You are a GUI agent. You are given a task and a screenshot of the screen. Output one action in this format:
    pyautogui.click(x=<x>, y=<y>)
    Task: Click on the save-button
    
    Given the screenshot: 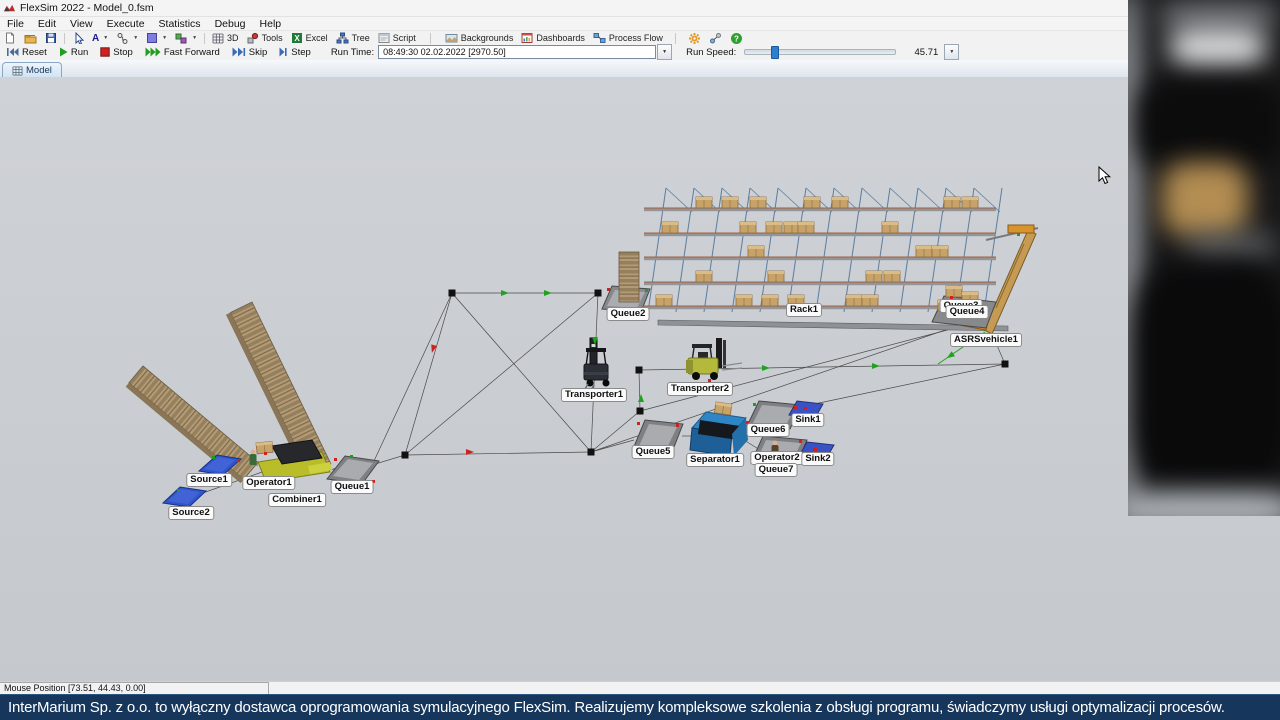 What is the action you would take?
    pyautogui.click(x=51, y=38)
    